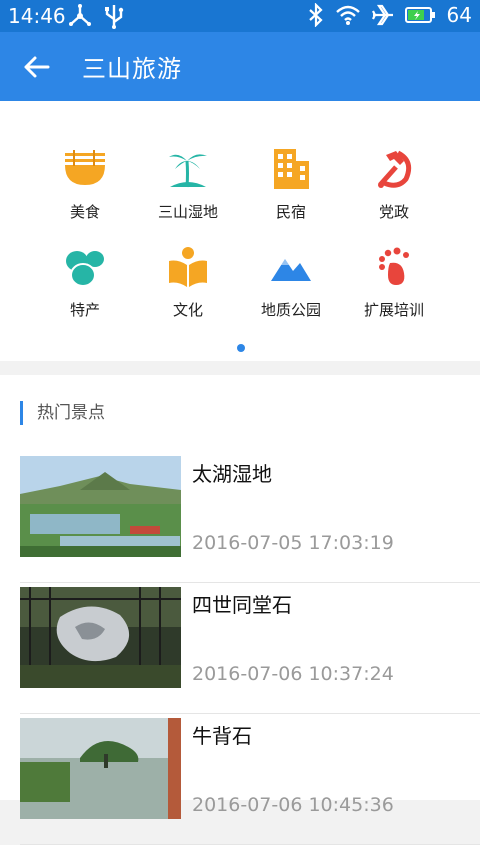 The image size is (480, 845). What do you see at coordinates (188, 267) in the screenshot?
I see `book-reader-icon` at bounding box center [188, 267].